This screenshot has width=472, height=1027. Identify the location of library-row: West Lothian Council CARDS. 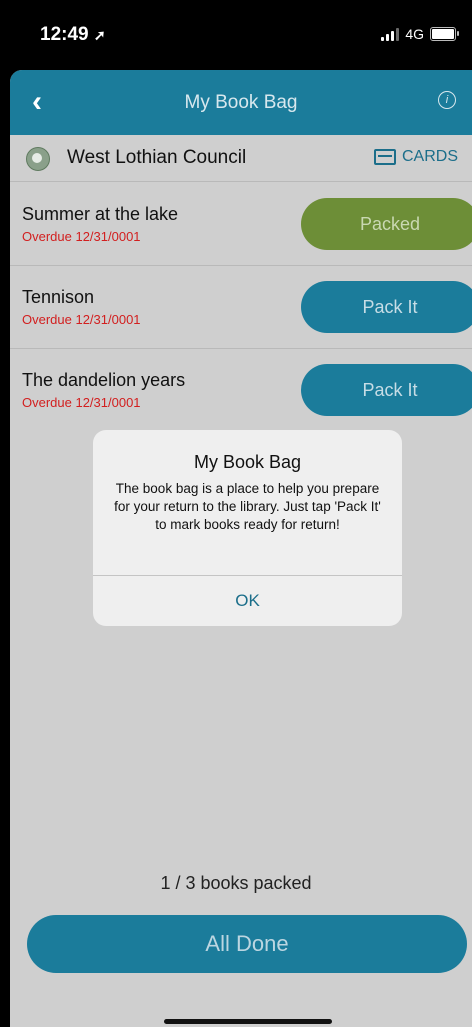
(241, 158).